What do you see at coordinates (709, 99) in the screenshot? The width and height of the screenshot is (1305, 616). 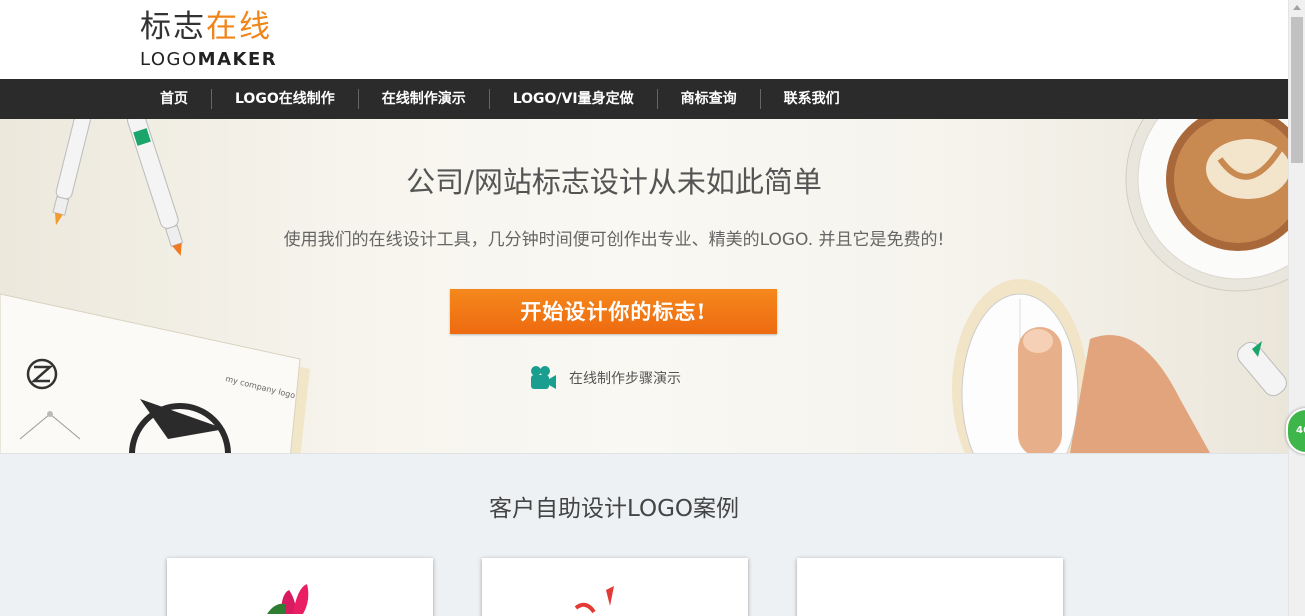 I see `nav-item-trademark-search: 商标查询` at bounding box center [709, 99].